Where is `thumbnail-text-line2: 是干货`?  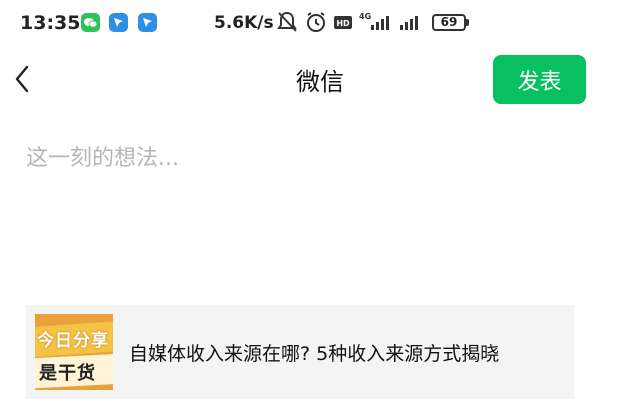
thumbnail-text-line2: 是干货 is located at coordinates (67, 373).